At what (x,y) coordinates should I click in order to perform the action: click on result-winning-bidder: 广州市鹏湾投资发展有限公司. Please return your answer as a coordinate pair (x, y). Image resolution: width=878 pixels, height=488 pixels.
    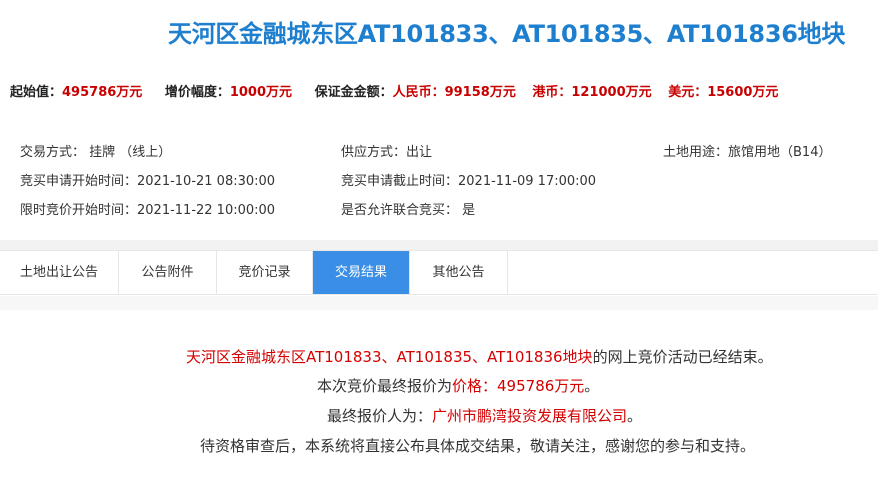
    Looking at the image, I should click on (530, 416).